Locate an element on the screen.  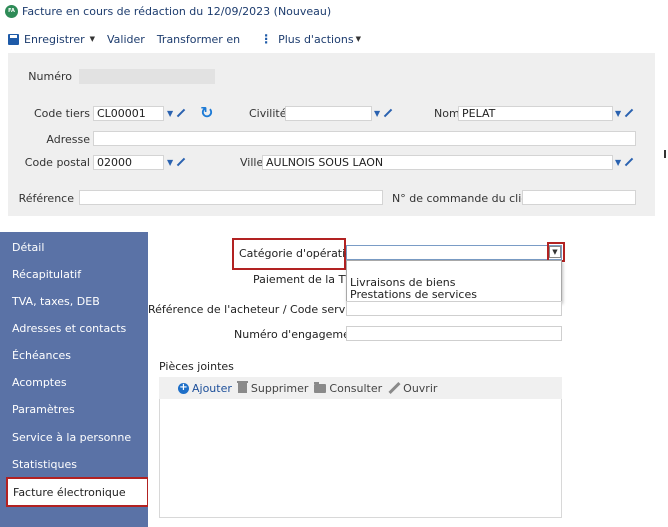
add-attachment-button: + Ajouter is located at coordinates (205, 388).